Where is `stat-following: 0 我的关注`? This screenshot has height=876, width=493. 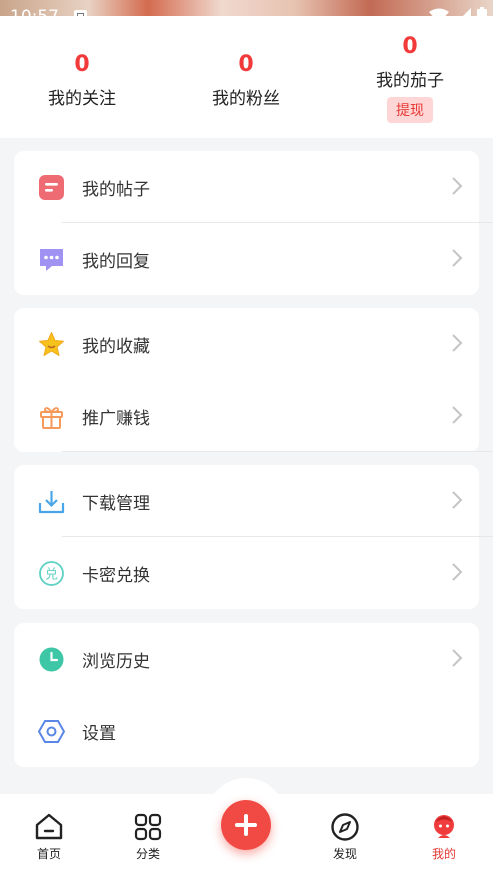
stat-following: 0 我的关注 is located at coordinates (82, 79).